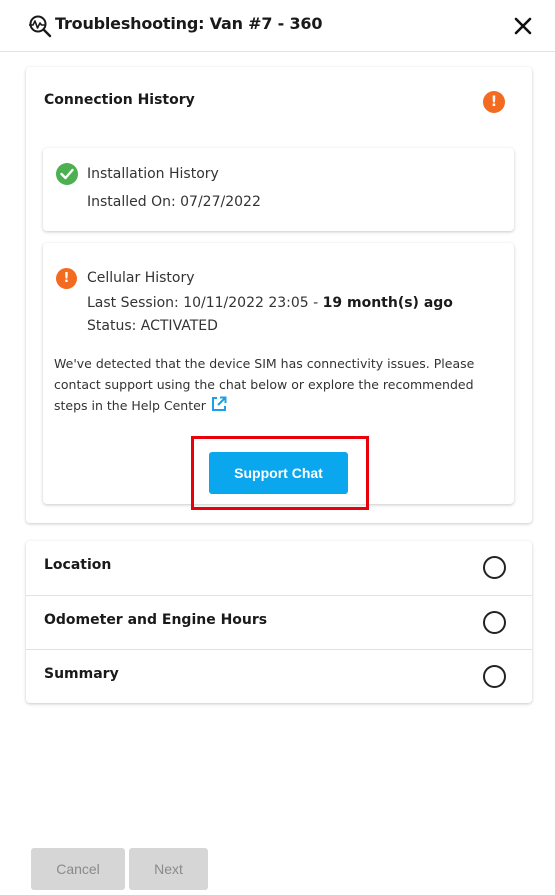 This screenshot has height=895, width=555. Describe the element at coordinates (168, 869) in the screenshot. I see `next-button: Next` at that location.